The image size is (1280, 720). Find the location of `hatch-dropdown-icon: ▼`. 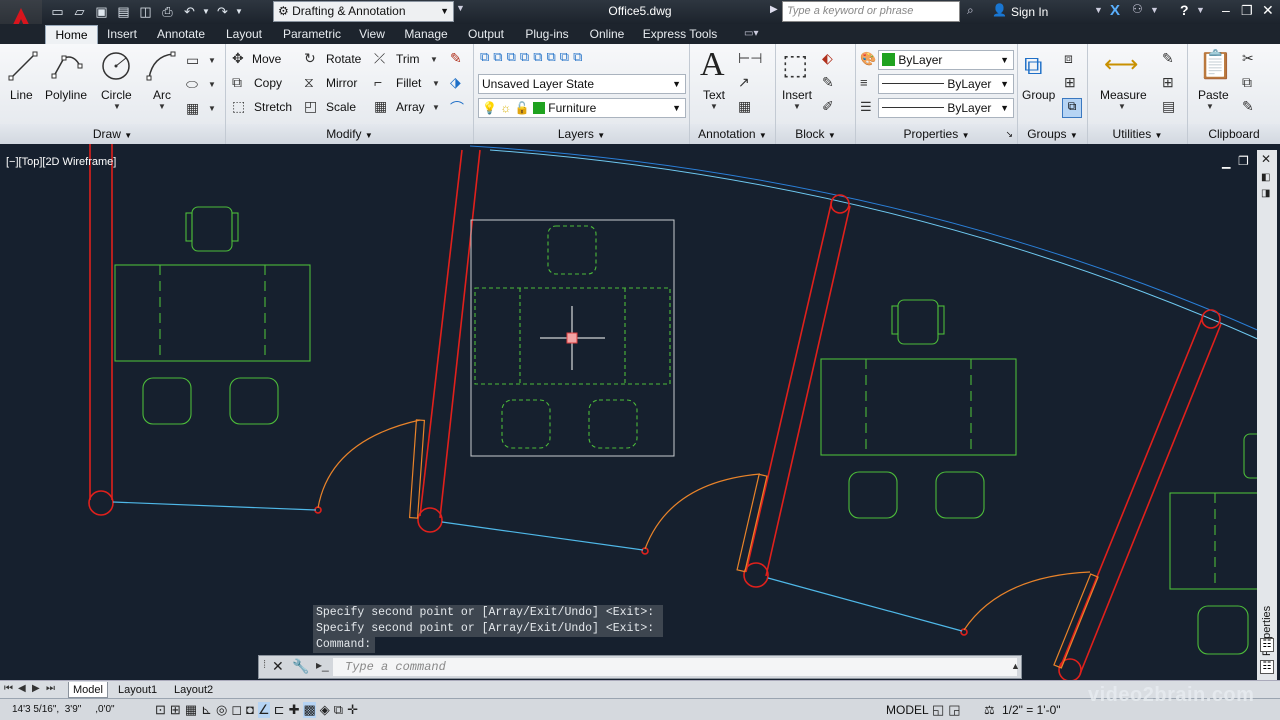

hatch-dropdown-icon: ▼ is located at coordinates (212, 108).